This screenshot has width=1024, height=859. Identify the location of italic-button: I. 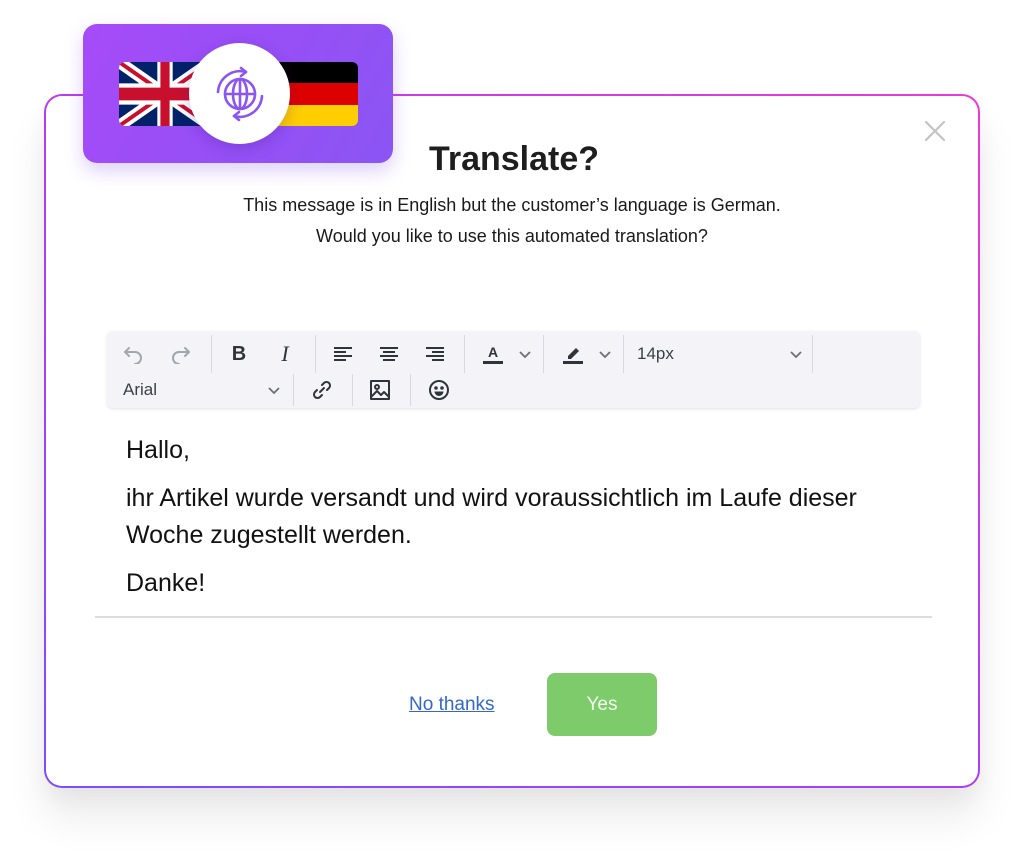
(285, 354).